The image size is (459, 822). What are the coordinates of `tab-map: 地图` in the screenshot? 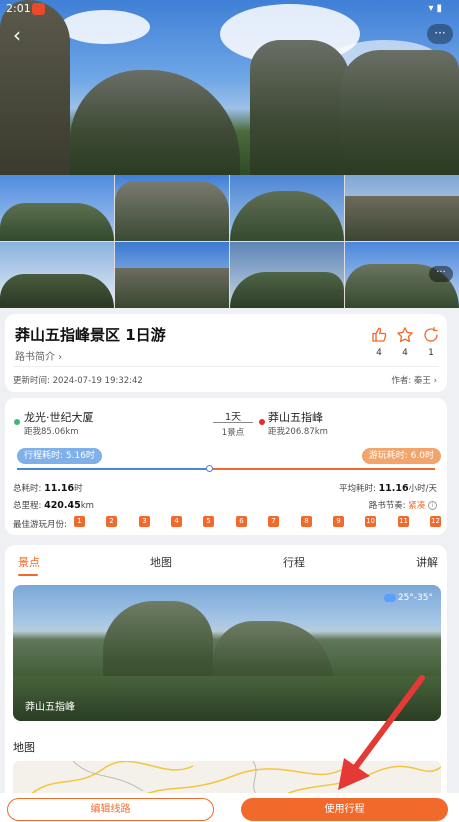 It's located at (161, 562).